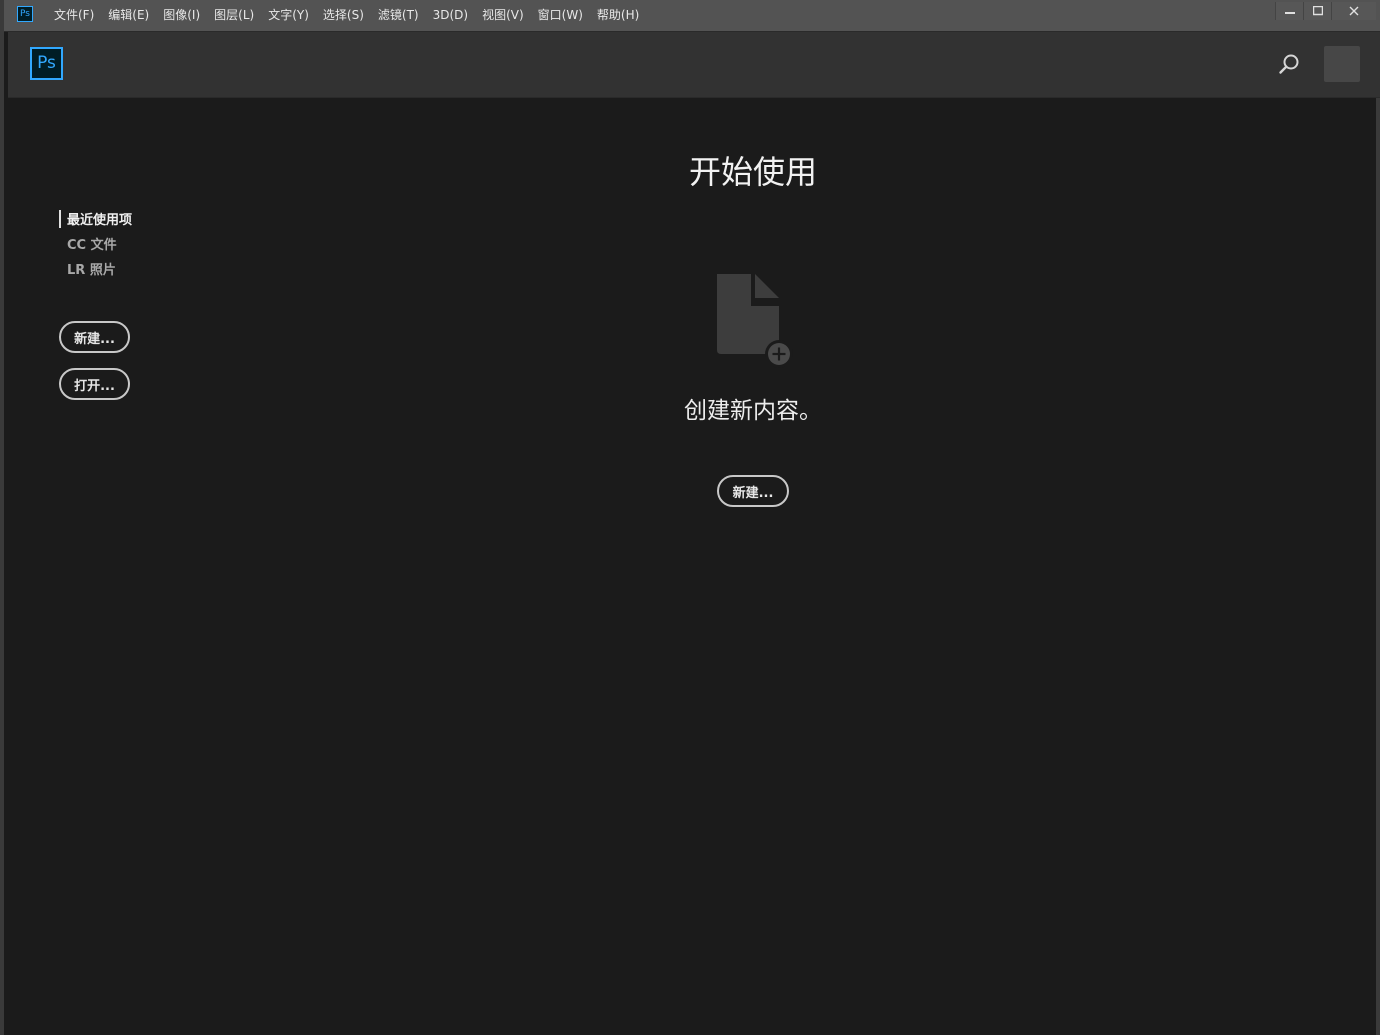 The height and width of the screenshot is (1035, 1380). What do you see at coordinates (234, 15) in the screenshot?
I see `menu-layer: 图层(L)` at bounding box center [234, 15].